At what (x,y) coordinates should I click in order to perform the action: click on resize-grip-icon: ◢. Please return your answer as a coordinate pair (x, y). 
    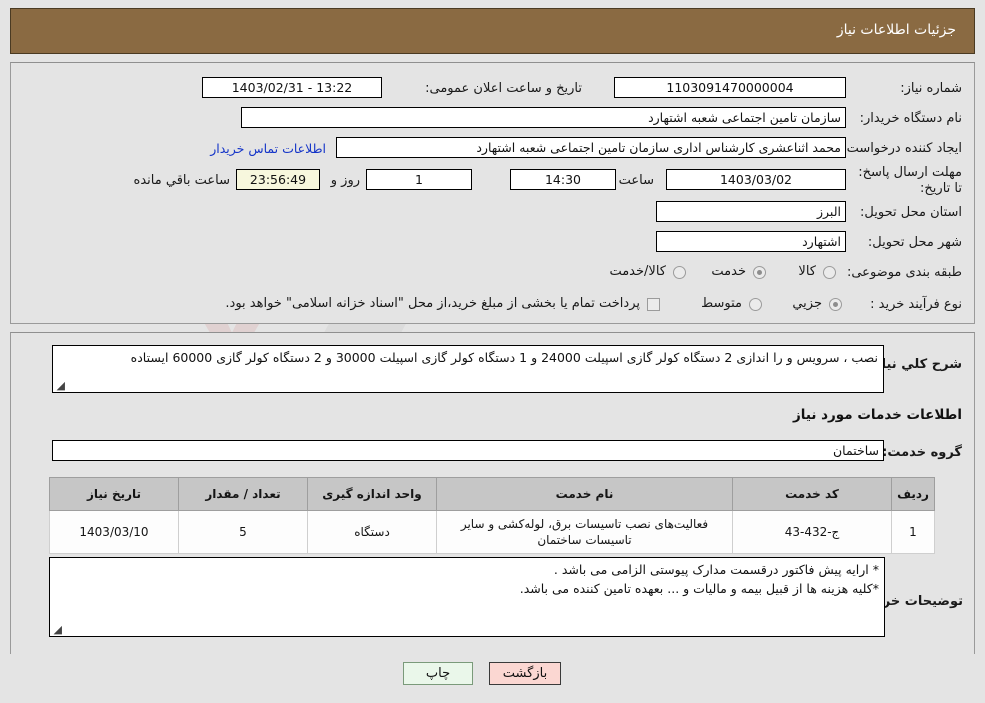
    Looking at the image, I should click on (60, 385).